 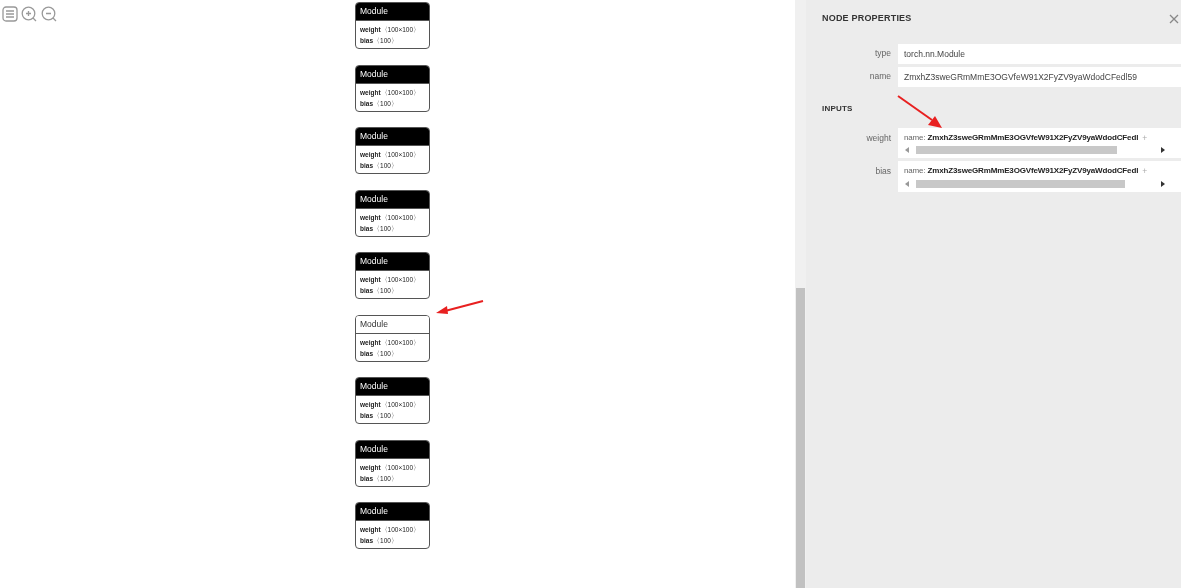 I want to click on panel-title: NODE PROPERTIES, so click(x=867, y=18).